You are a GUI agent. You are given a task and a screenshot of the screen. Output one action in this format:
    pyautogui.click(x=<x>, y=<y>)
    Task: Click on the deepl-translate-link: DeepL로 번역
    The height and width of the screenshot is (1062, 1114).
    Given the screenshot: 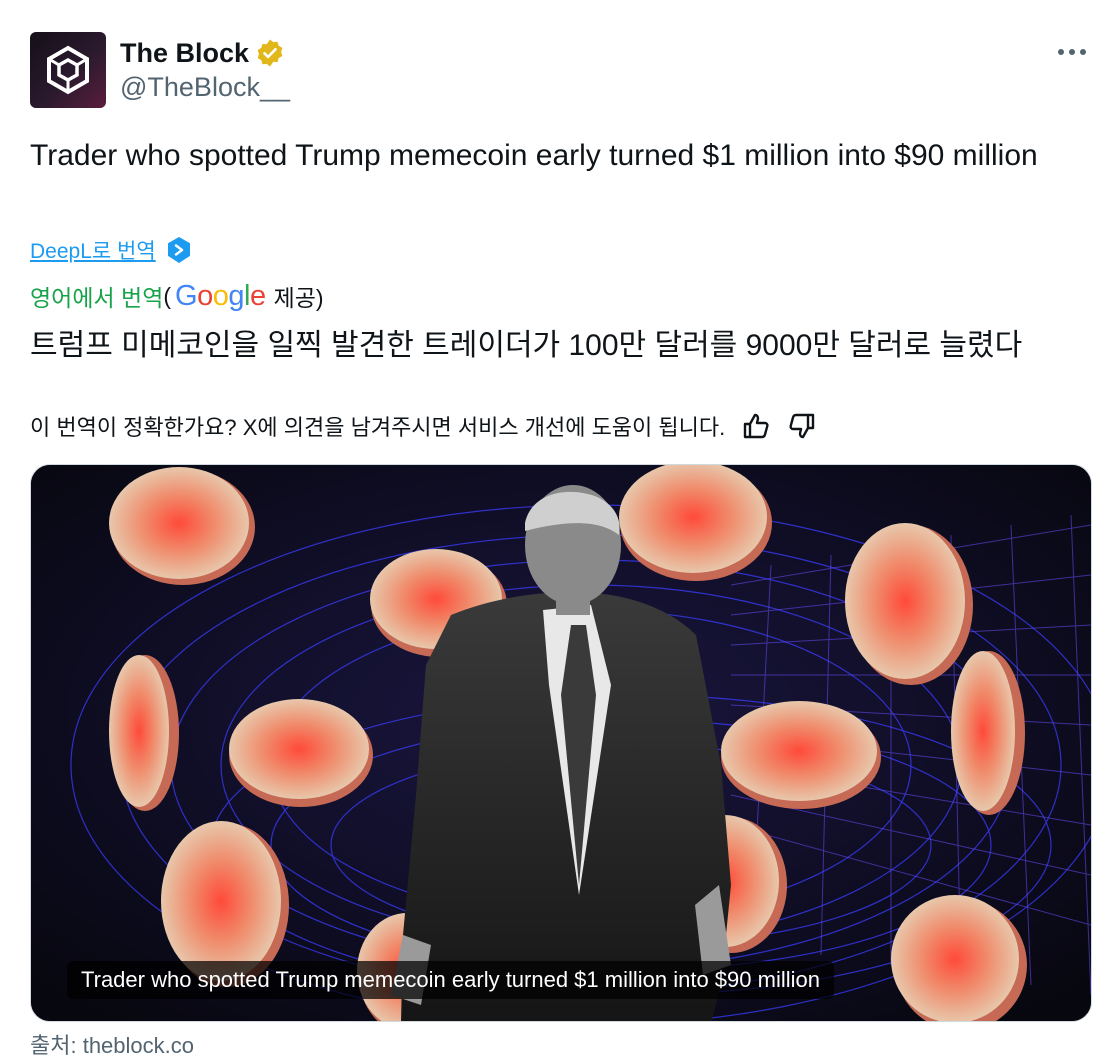 What is the action you would take?
    pyautogui.click(x=93, y=250)
    